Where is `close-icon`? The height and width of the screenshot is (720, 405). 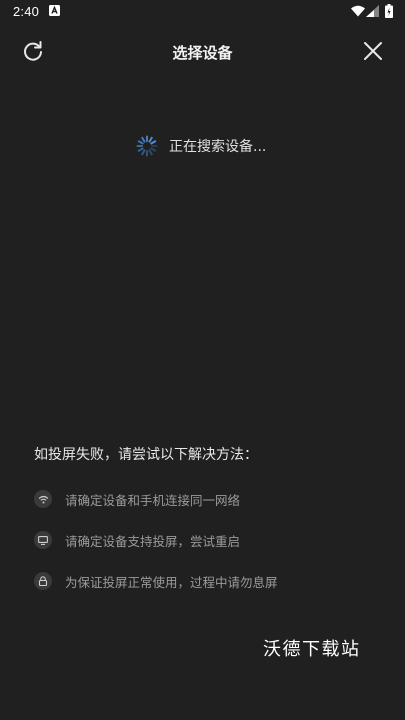 close-icon is located at coordinates (373, 51).